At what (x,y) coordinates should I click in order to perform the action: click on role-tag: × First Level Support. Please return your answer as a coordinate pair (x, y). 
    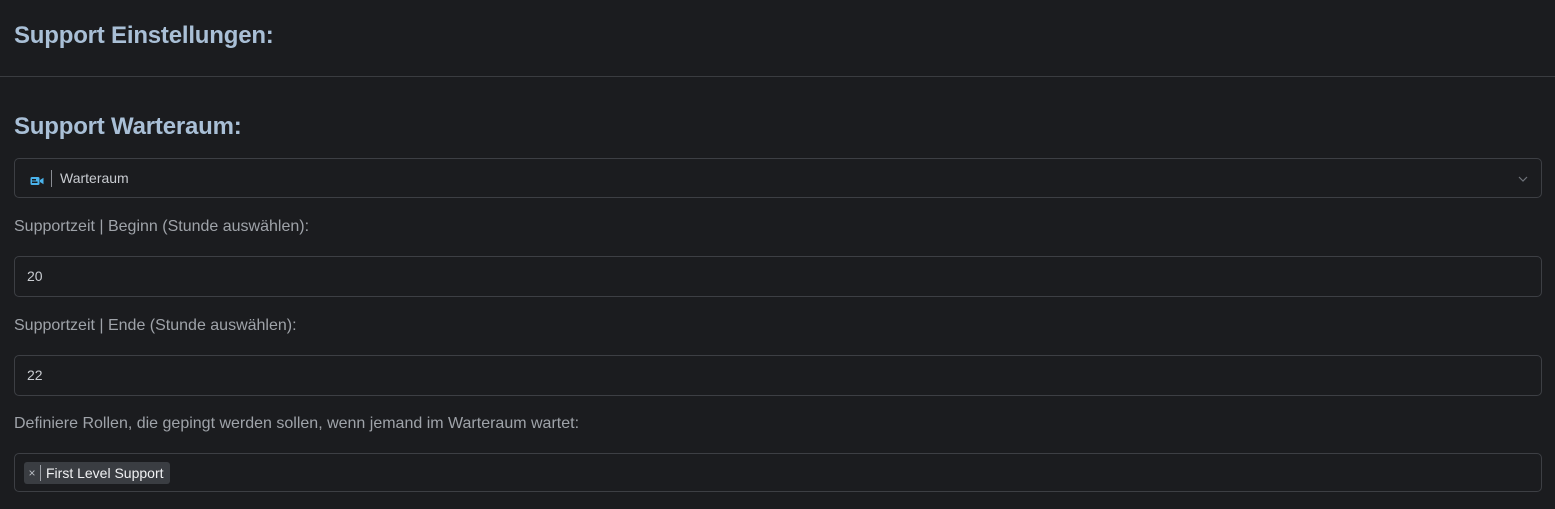
    Looking at the image, I should click on (97, 473).